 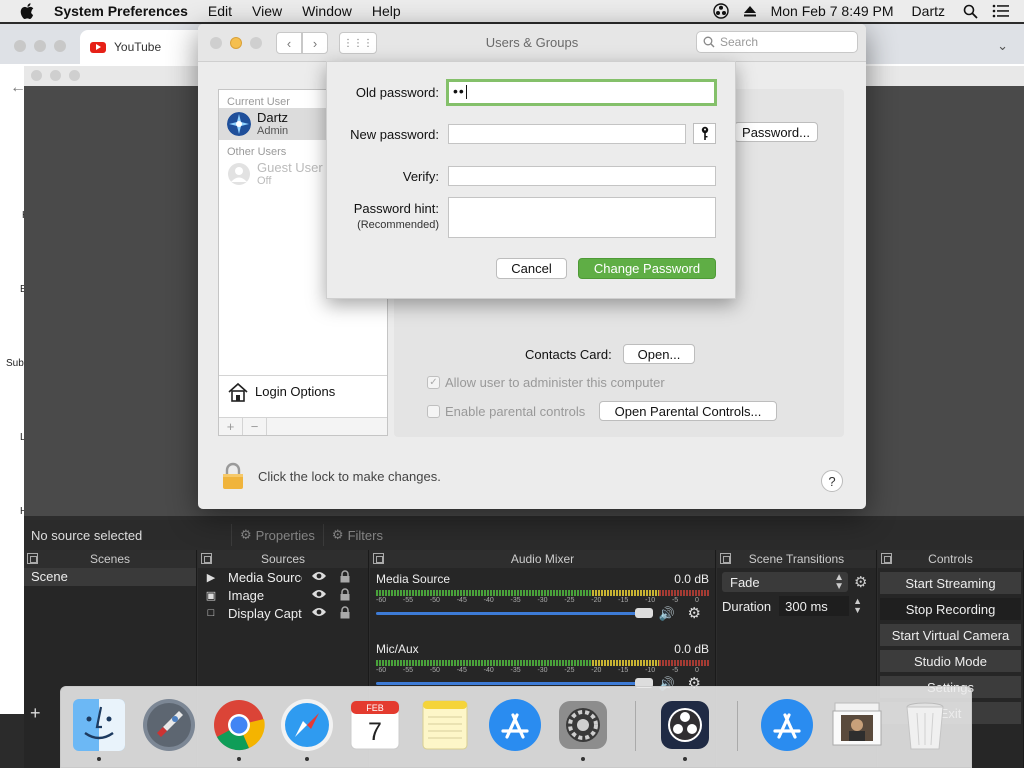 I want to click on login-options-label: Login Options, so click(x=295, y=391).